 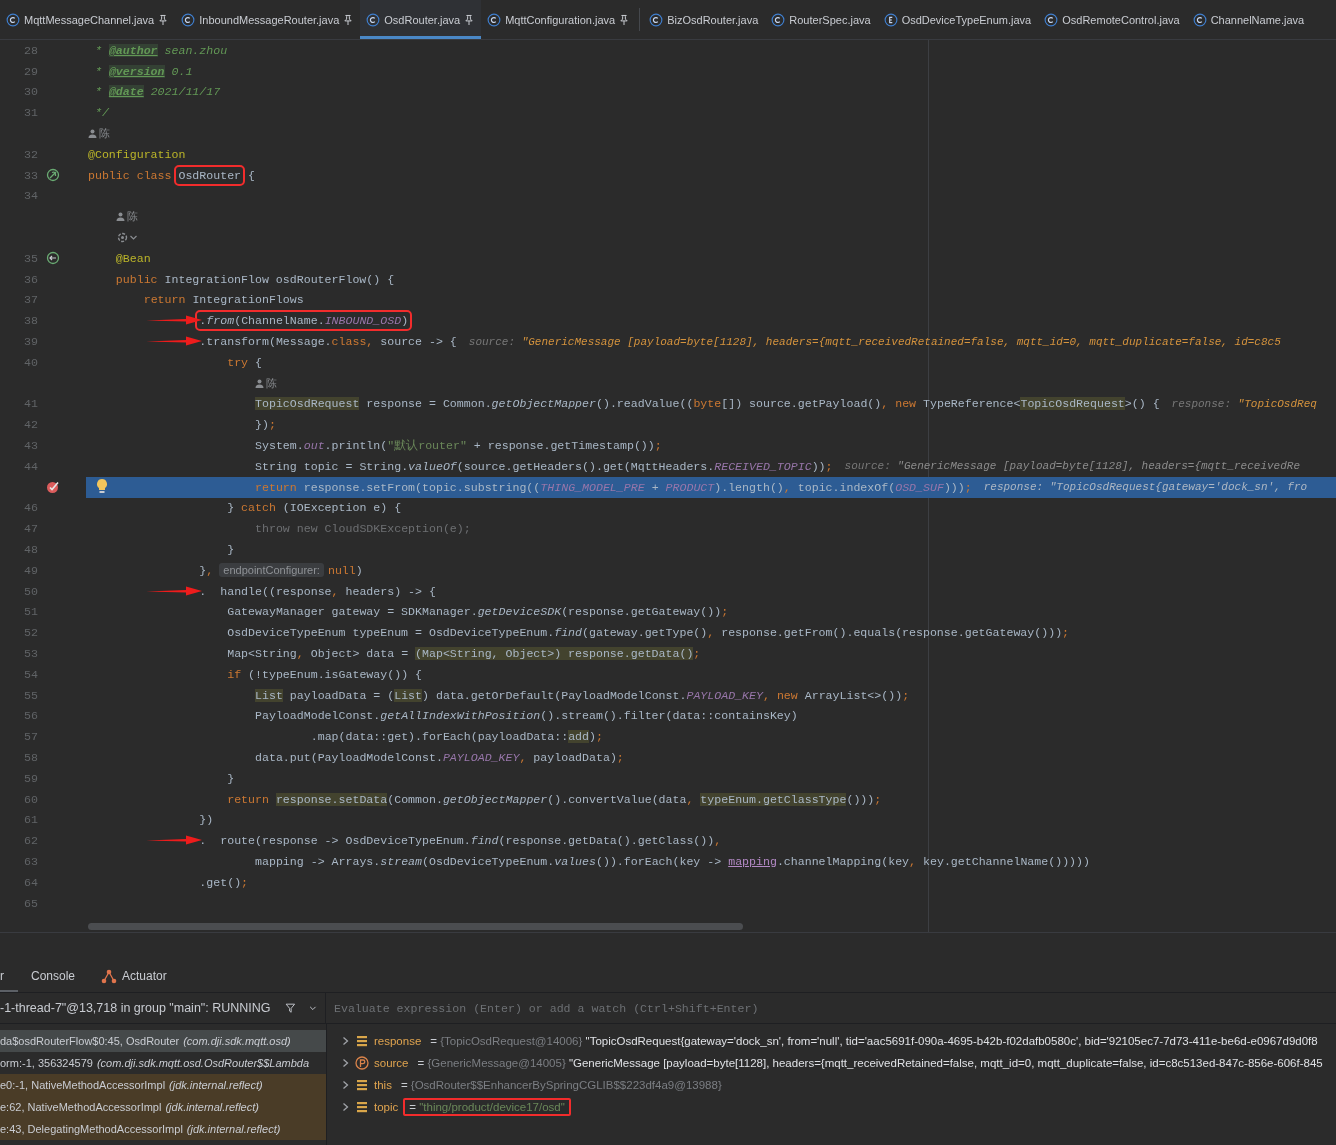 I want to click on stack-frame: orm:-1, 356324579 (com.dji.sdk.mqtt.osd.OsdRouter$$Lambda, so click(x=163, y=1063).